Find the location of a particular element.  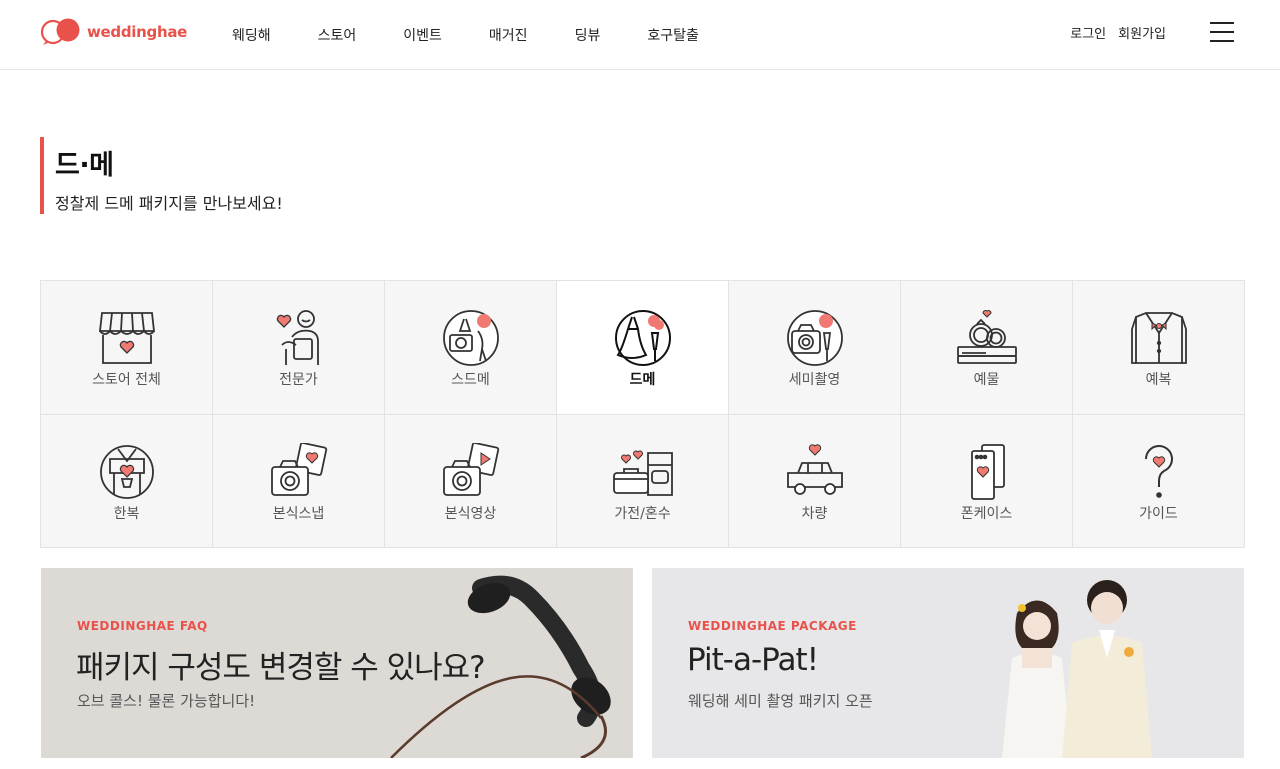

category-hanbok: 한복 is located at coordinates (127, 481).